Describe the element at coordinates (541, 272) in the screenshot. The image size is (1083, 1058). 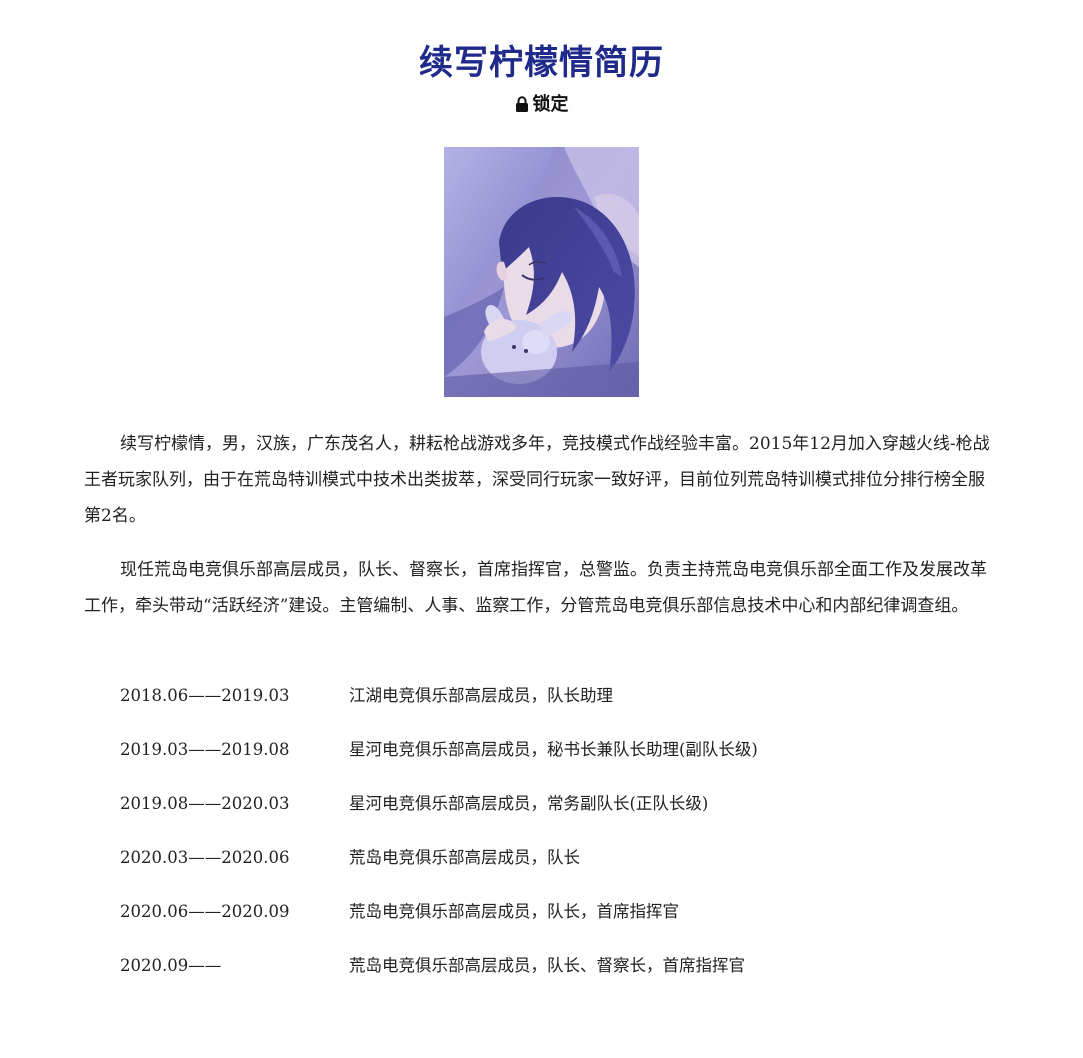
I see `portrait-image` at that location.